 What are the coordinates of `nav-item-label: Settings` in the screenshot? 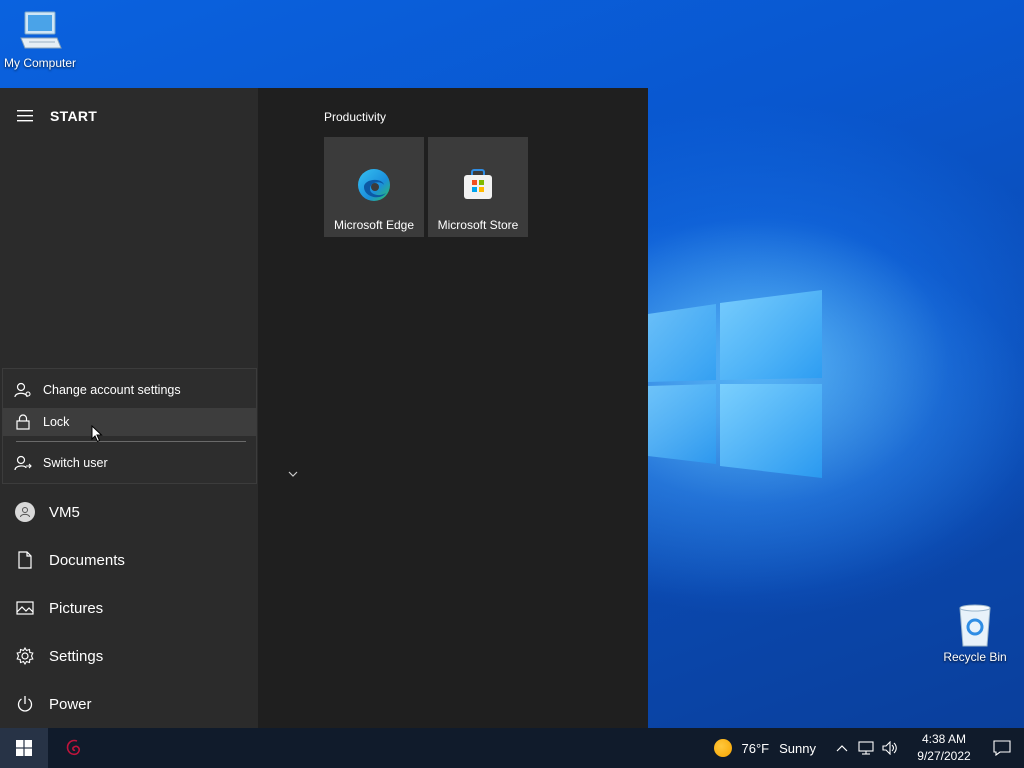 It's located at (76, 656).